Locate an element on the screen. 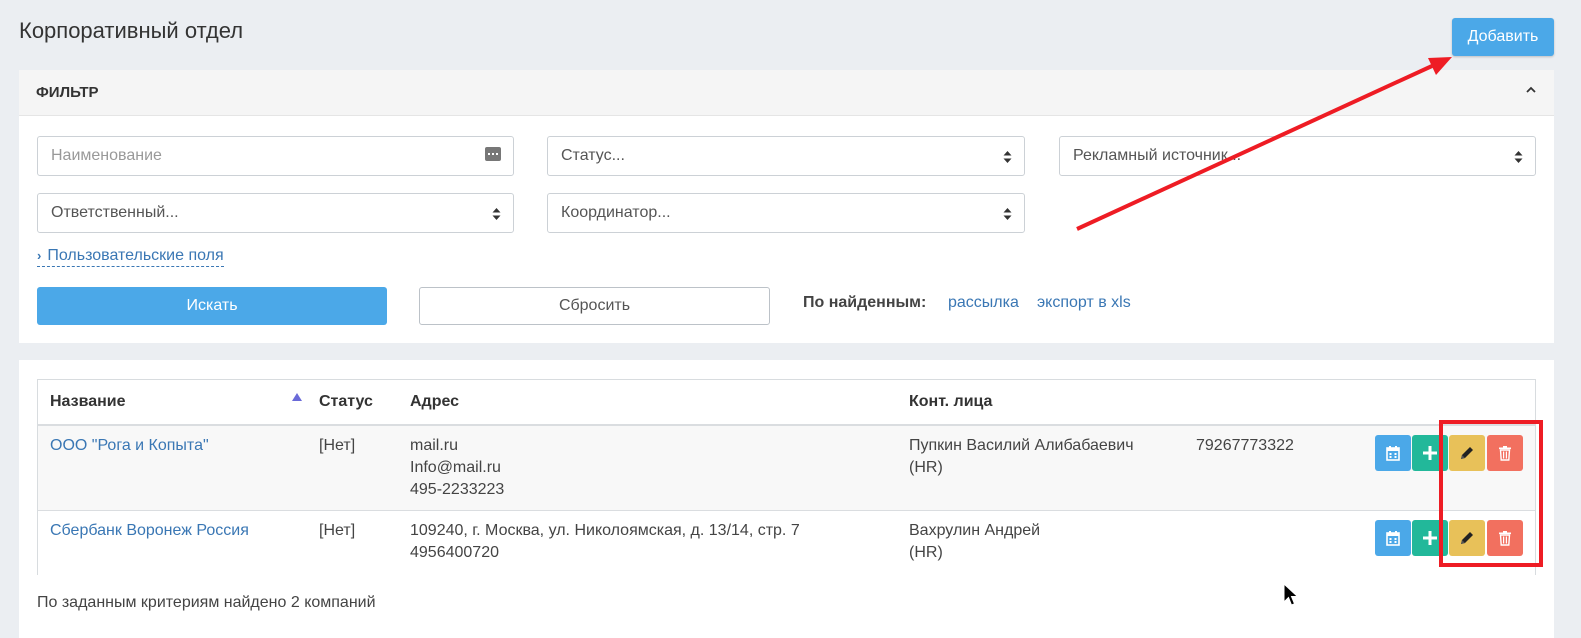 The image size is (1581, 638). chevron-right-icon: › is located at coordinates (39, 255).